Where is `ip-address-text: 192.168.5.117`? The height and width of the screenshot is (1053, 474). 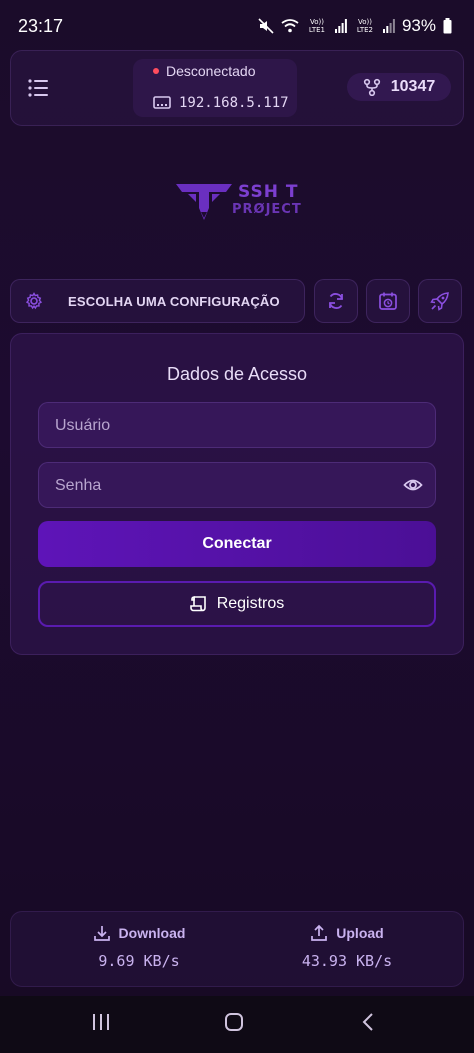
ip-address-text: 192.168.5.117 is located at coordinates (234, 103).